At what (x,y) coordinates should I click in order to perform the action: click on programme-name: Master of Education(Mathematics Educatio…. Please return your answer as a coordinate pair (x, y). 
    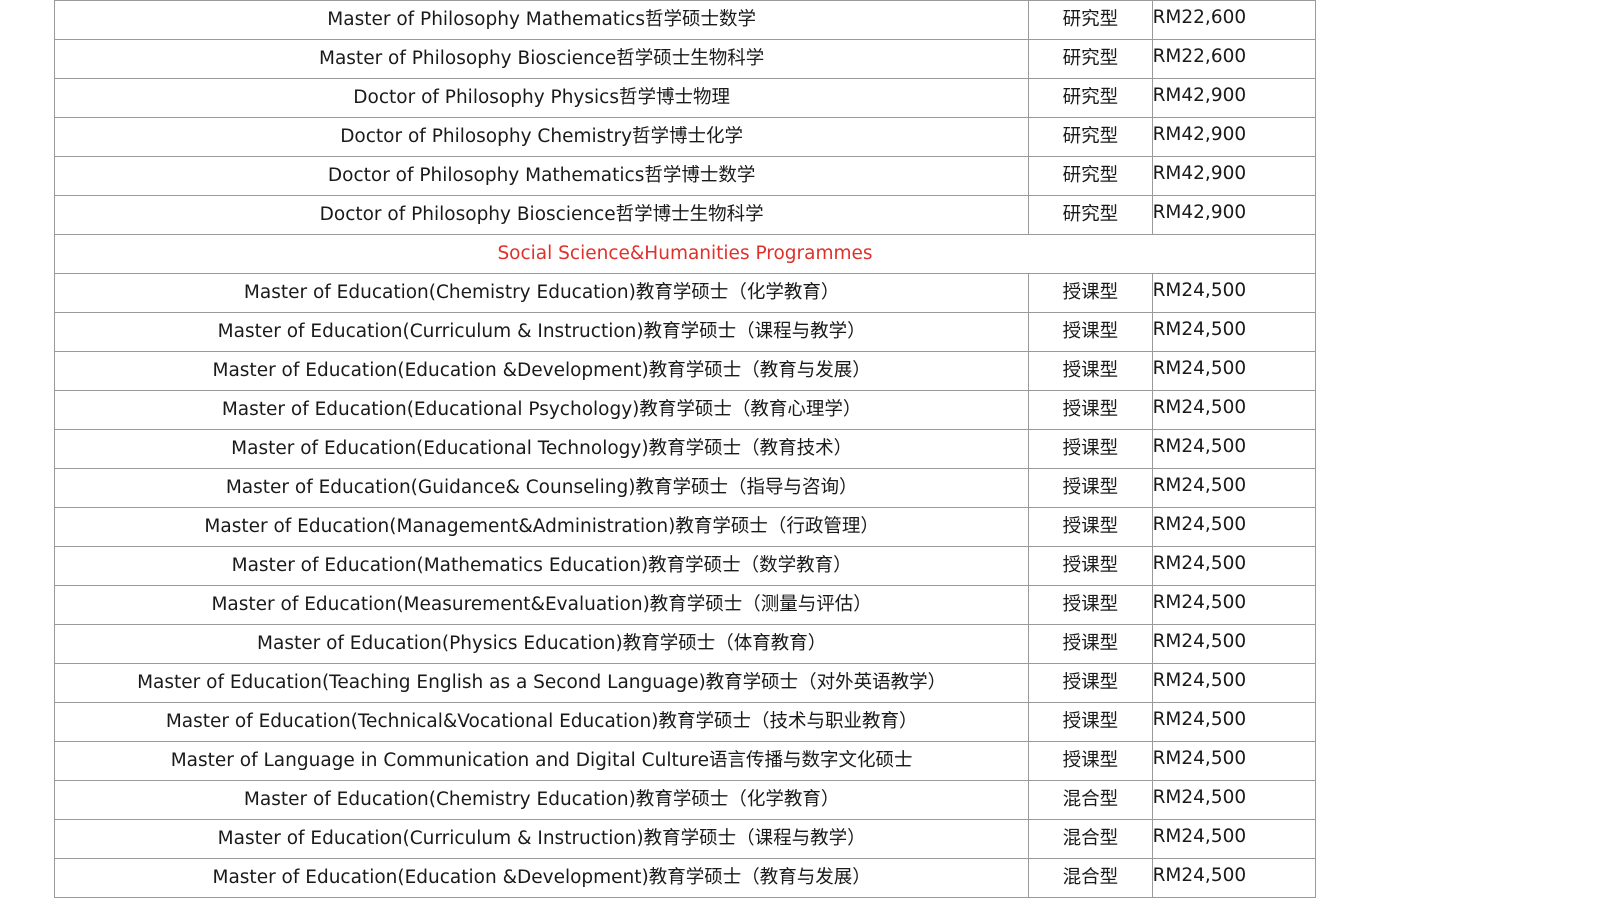
    Looking at the image, I should click on (541, 565).